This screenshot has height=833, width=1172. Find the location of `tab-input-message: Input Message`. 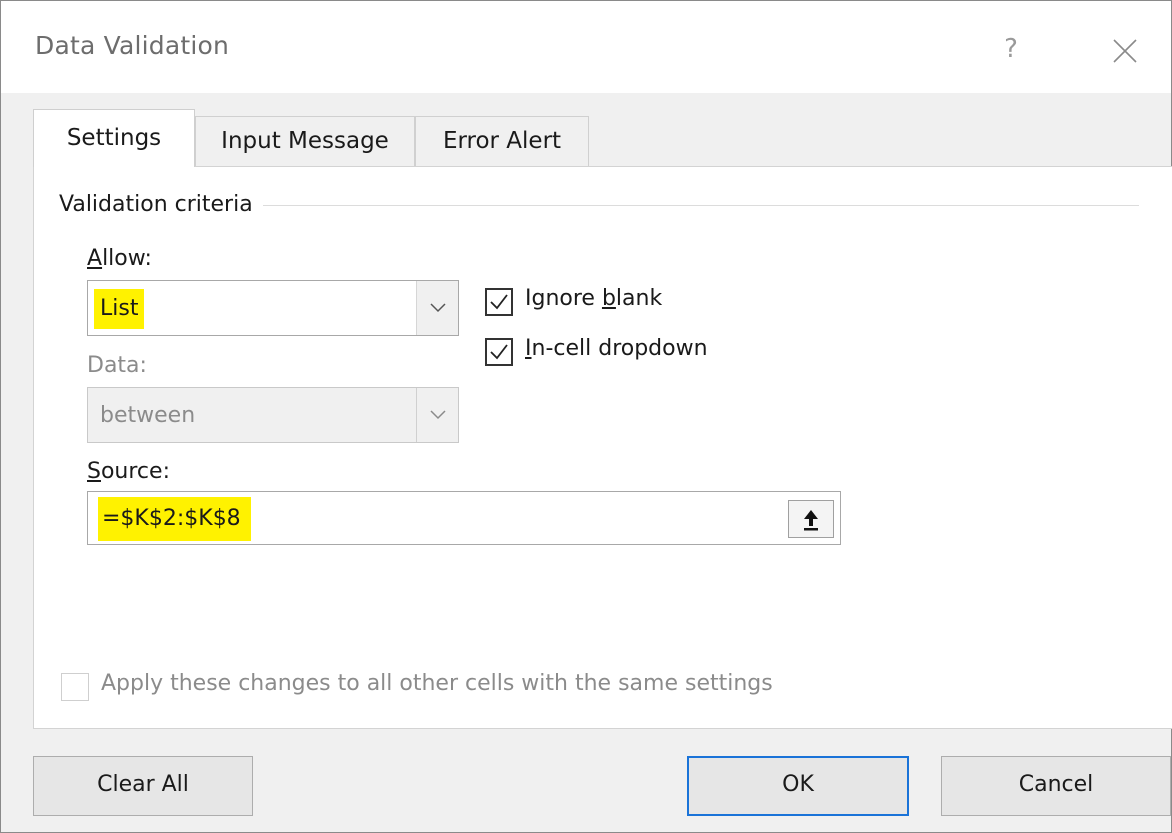

tab-input-message: Input Message is located at coordinates (305, 141).